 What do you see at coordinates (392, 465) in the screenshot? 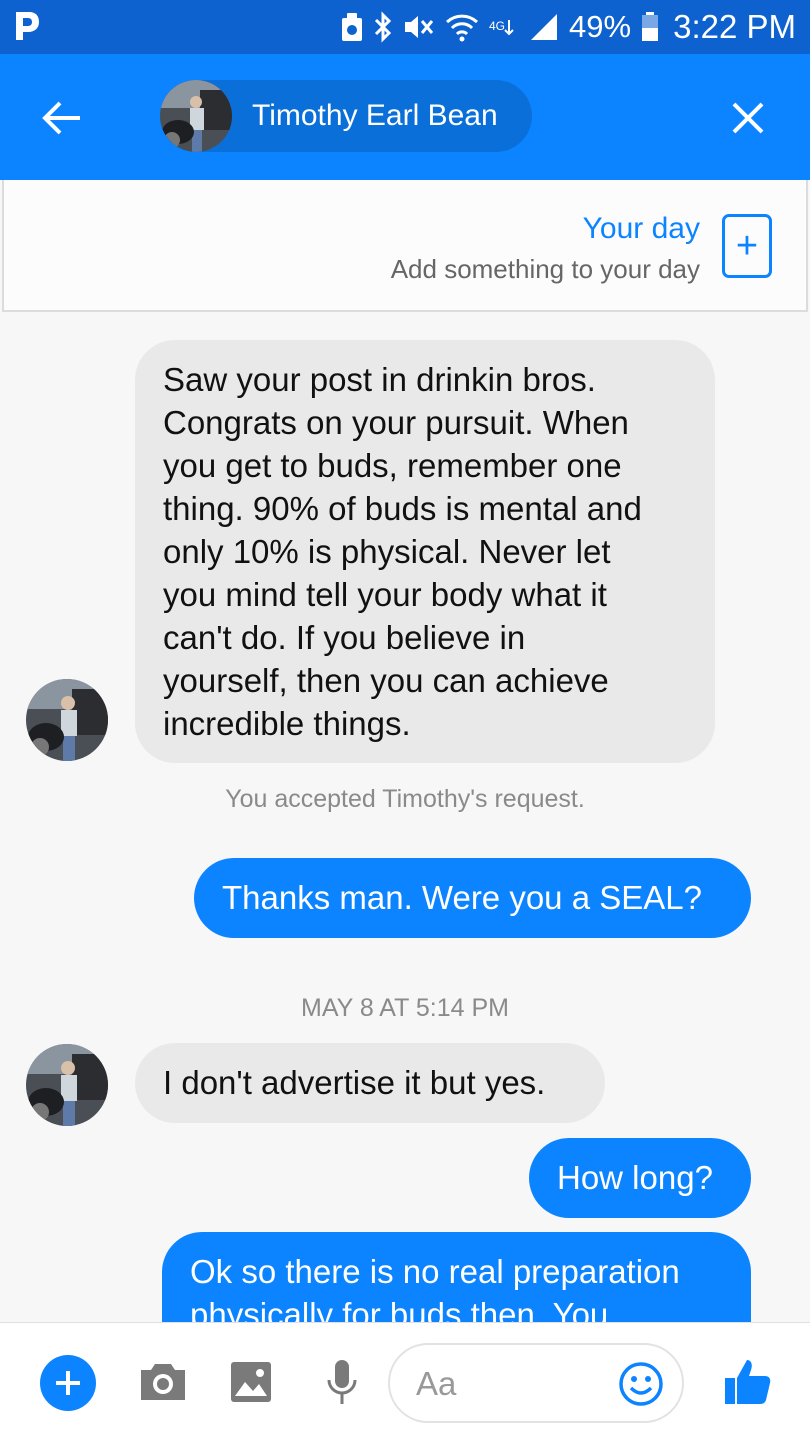
I see `message-line: you get to buds, remember one` at bounding box center [392, 465].